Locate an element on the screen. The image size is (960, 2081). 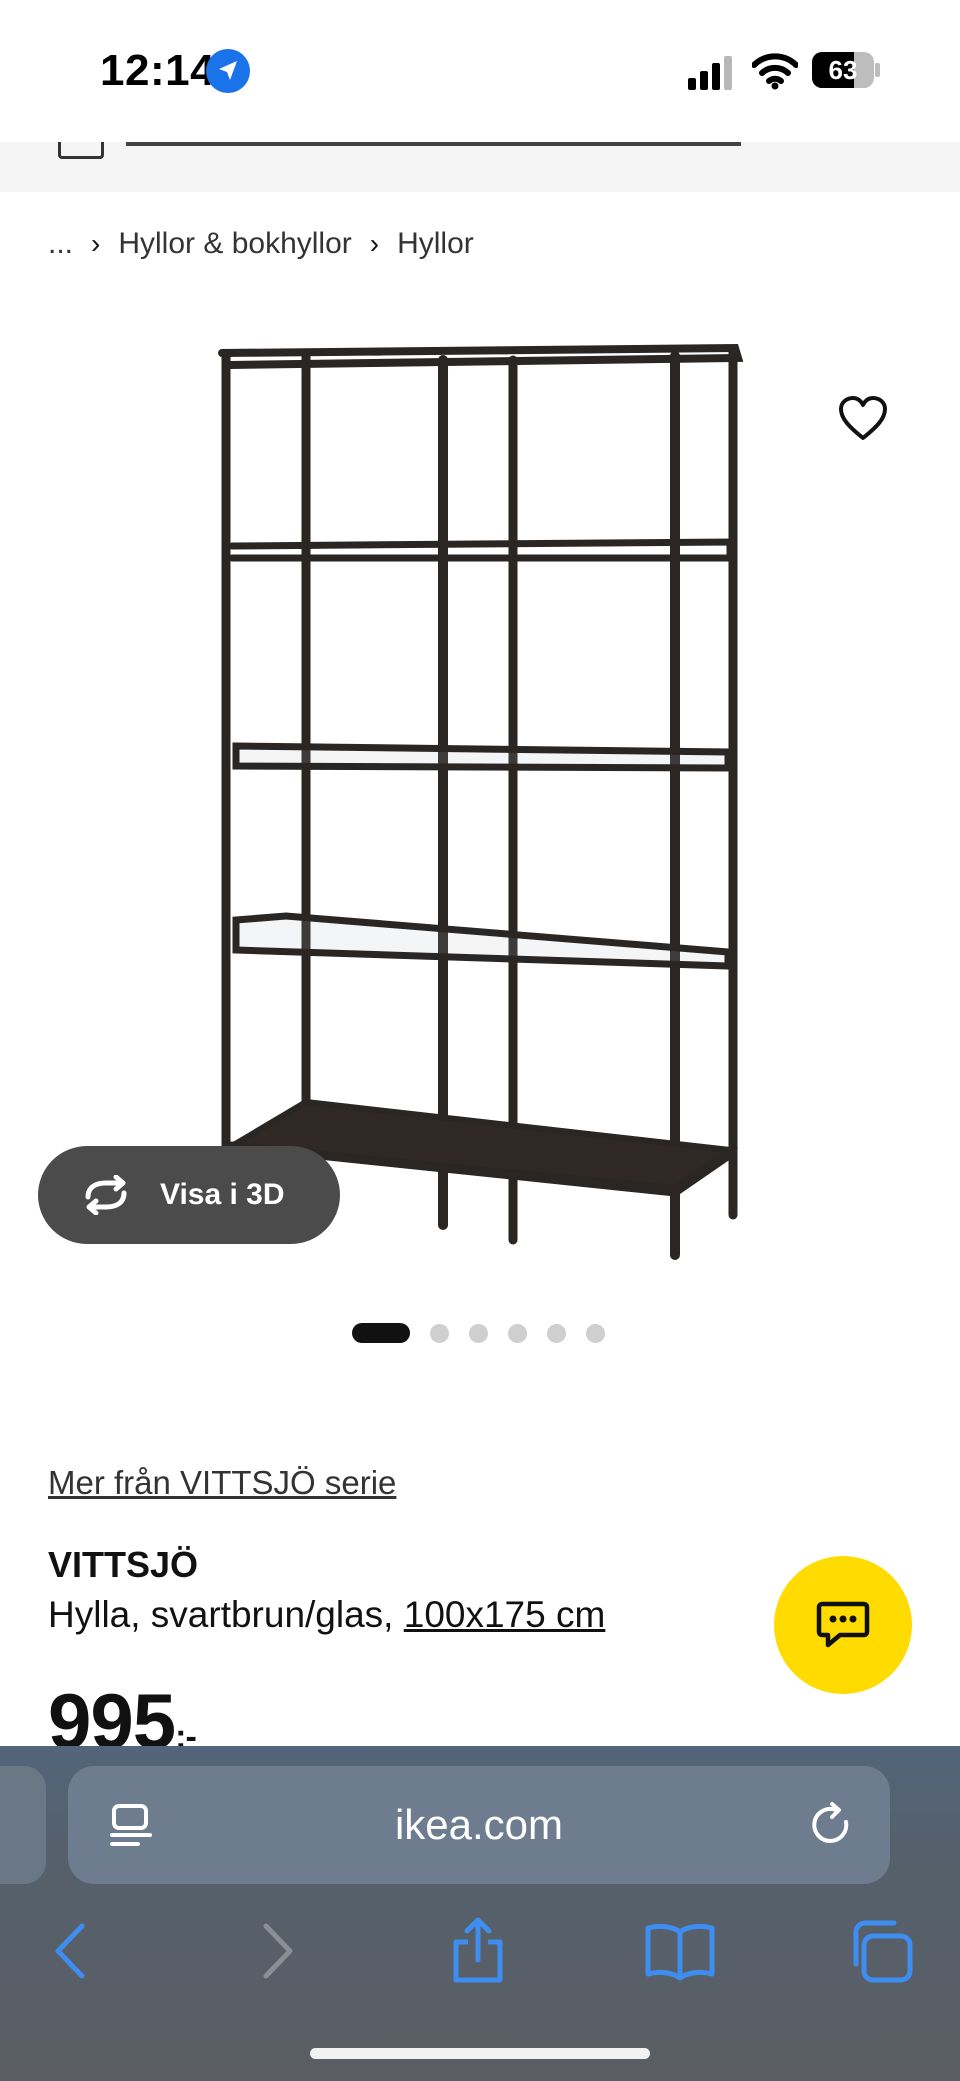
url-text: ikea.com is located at coordinates (479, 1824).